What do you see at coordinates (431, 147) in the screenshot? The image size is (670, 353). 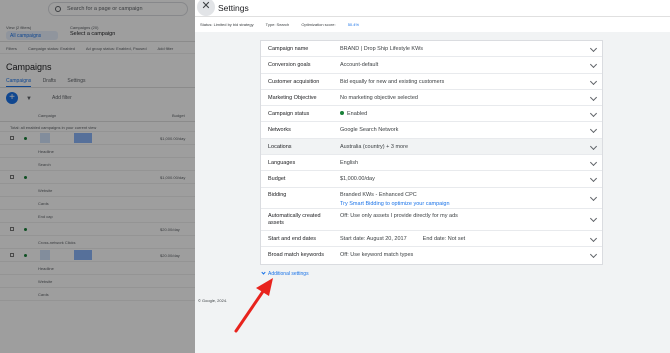 I see `setting-row-locations: Locations Australia (country) + 3 more` at bounding box center [431, 147].